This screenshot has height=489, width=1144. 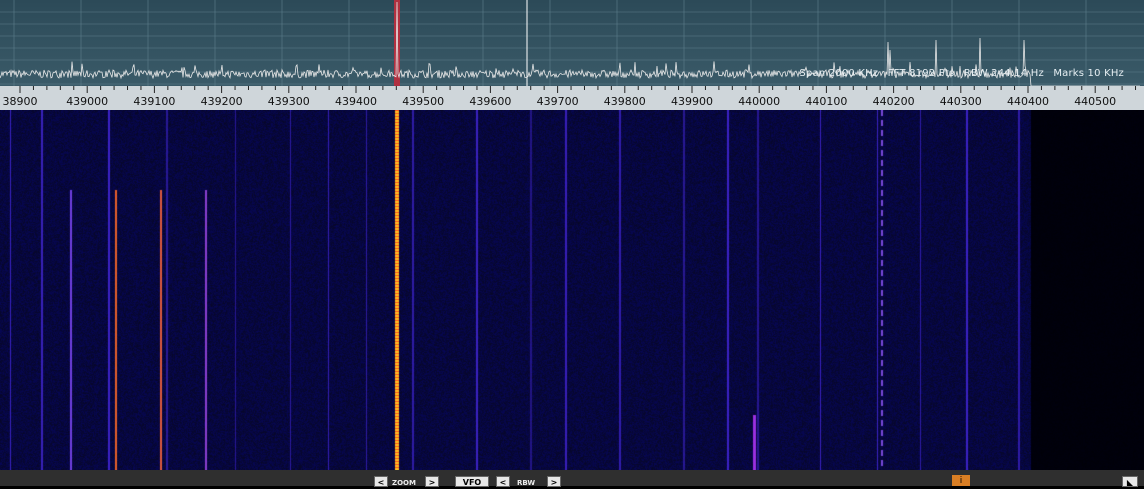 What do you see at coordinates (423, 101) in the screenshot?
I see `frequency-label: 439500` at bounding box center [423, 101].